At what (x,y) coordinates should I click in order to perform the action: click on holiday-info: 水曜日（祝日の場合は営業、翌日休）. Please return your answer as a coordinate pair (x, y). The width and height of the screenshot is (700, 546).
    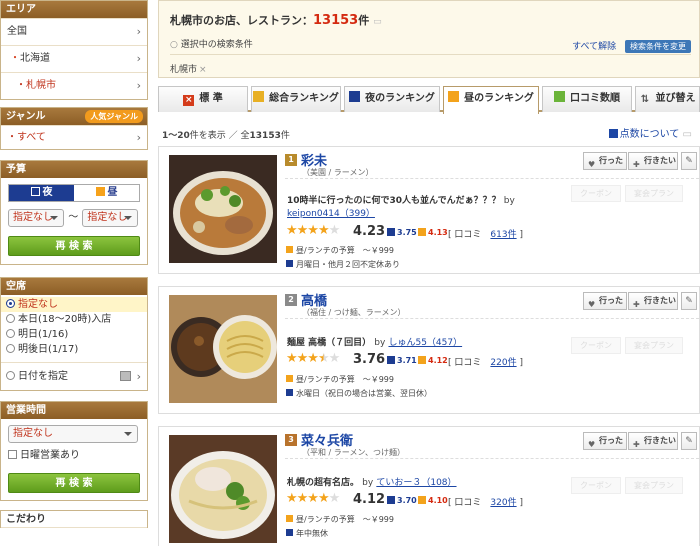
    Looking at the image, I should click on (359, 393).